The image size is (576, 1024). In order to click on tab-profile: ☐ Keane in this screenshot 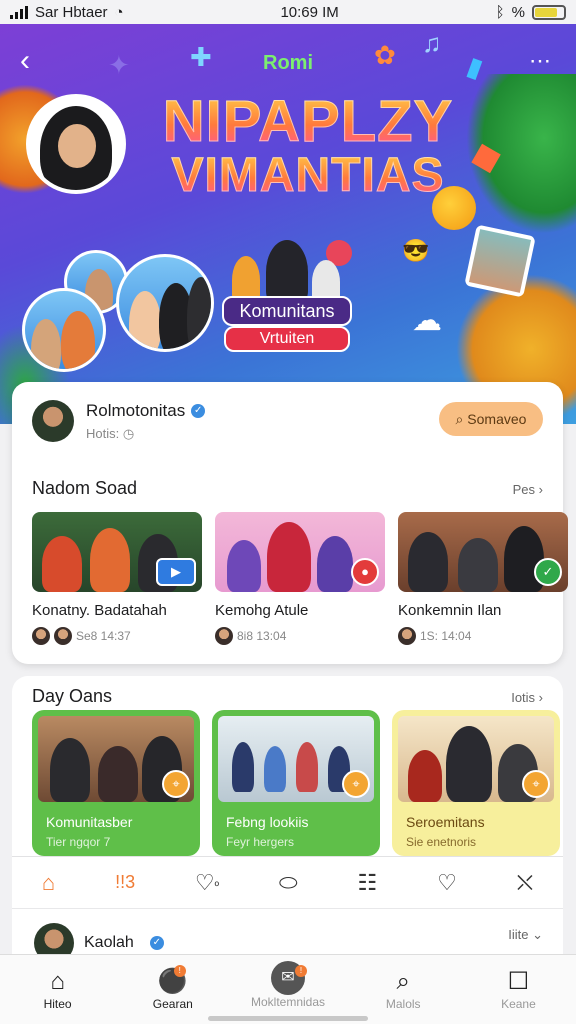, I will do `click(518, 989)`.